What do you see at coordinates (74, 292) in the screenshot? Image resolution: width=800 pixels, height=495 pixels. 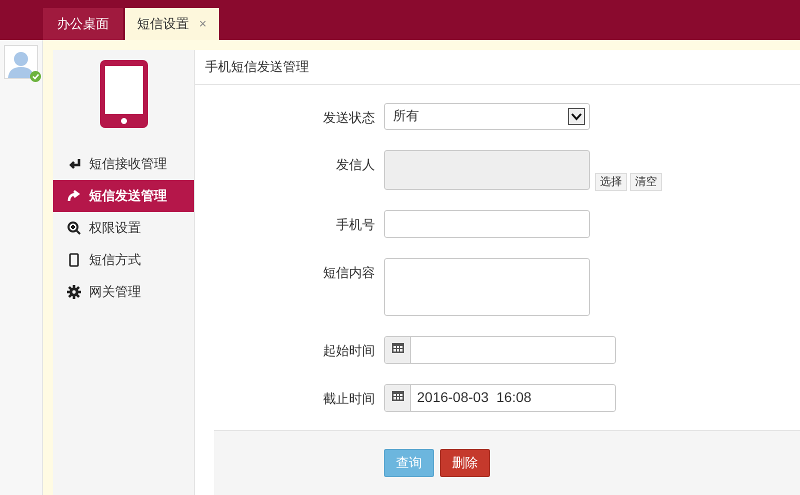 I see `settings-icon` at bounding box center [74, 292].